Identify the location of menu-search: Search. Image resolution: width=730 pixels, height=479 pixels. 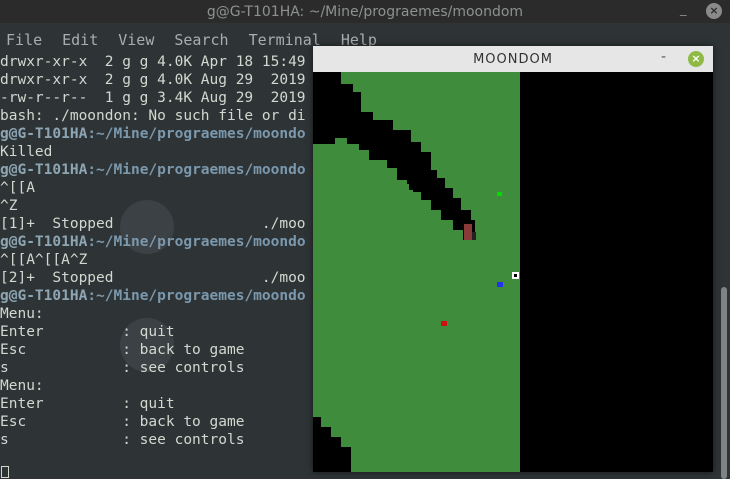
(198, 40).